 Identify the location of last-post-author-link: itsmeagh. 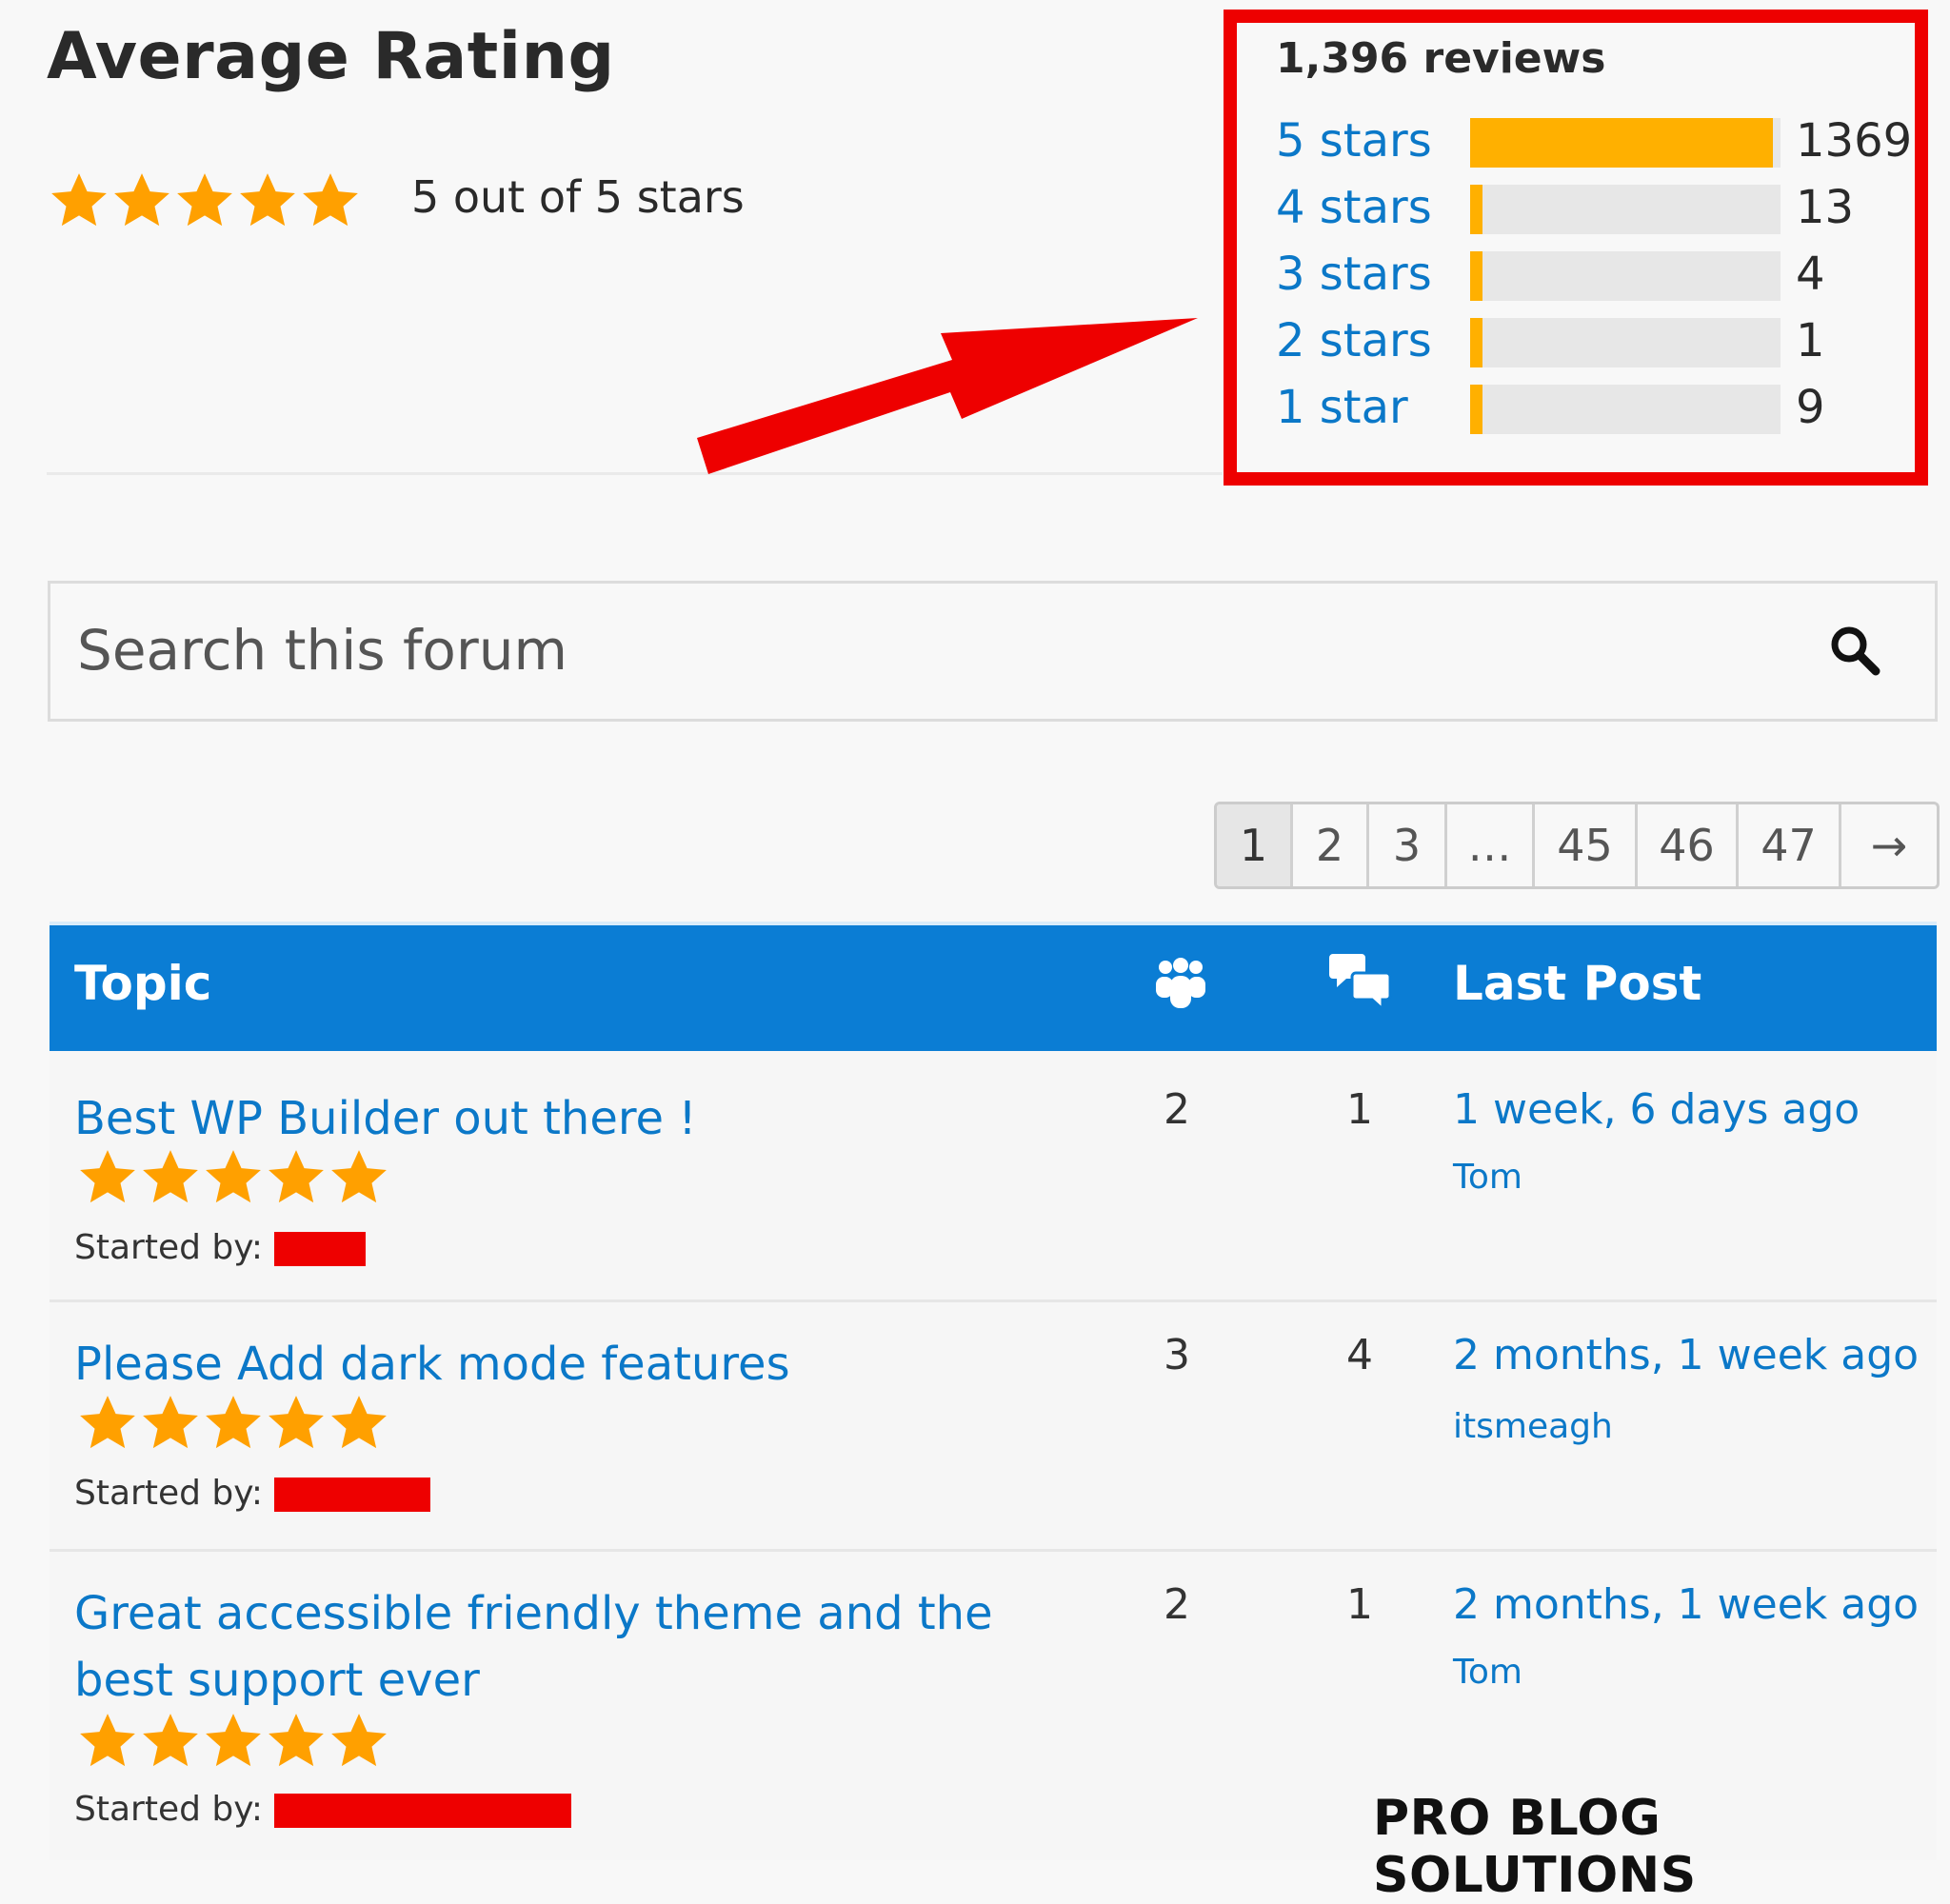
(1533, 1426).